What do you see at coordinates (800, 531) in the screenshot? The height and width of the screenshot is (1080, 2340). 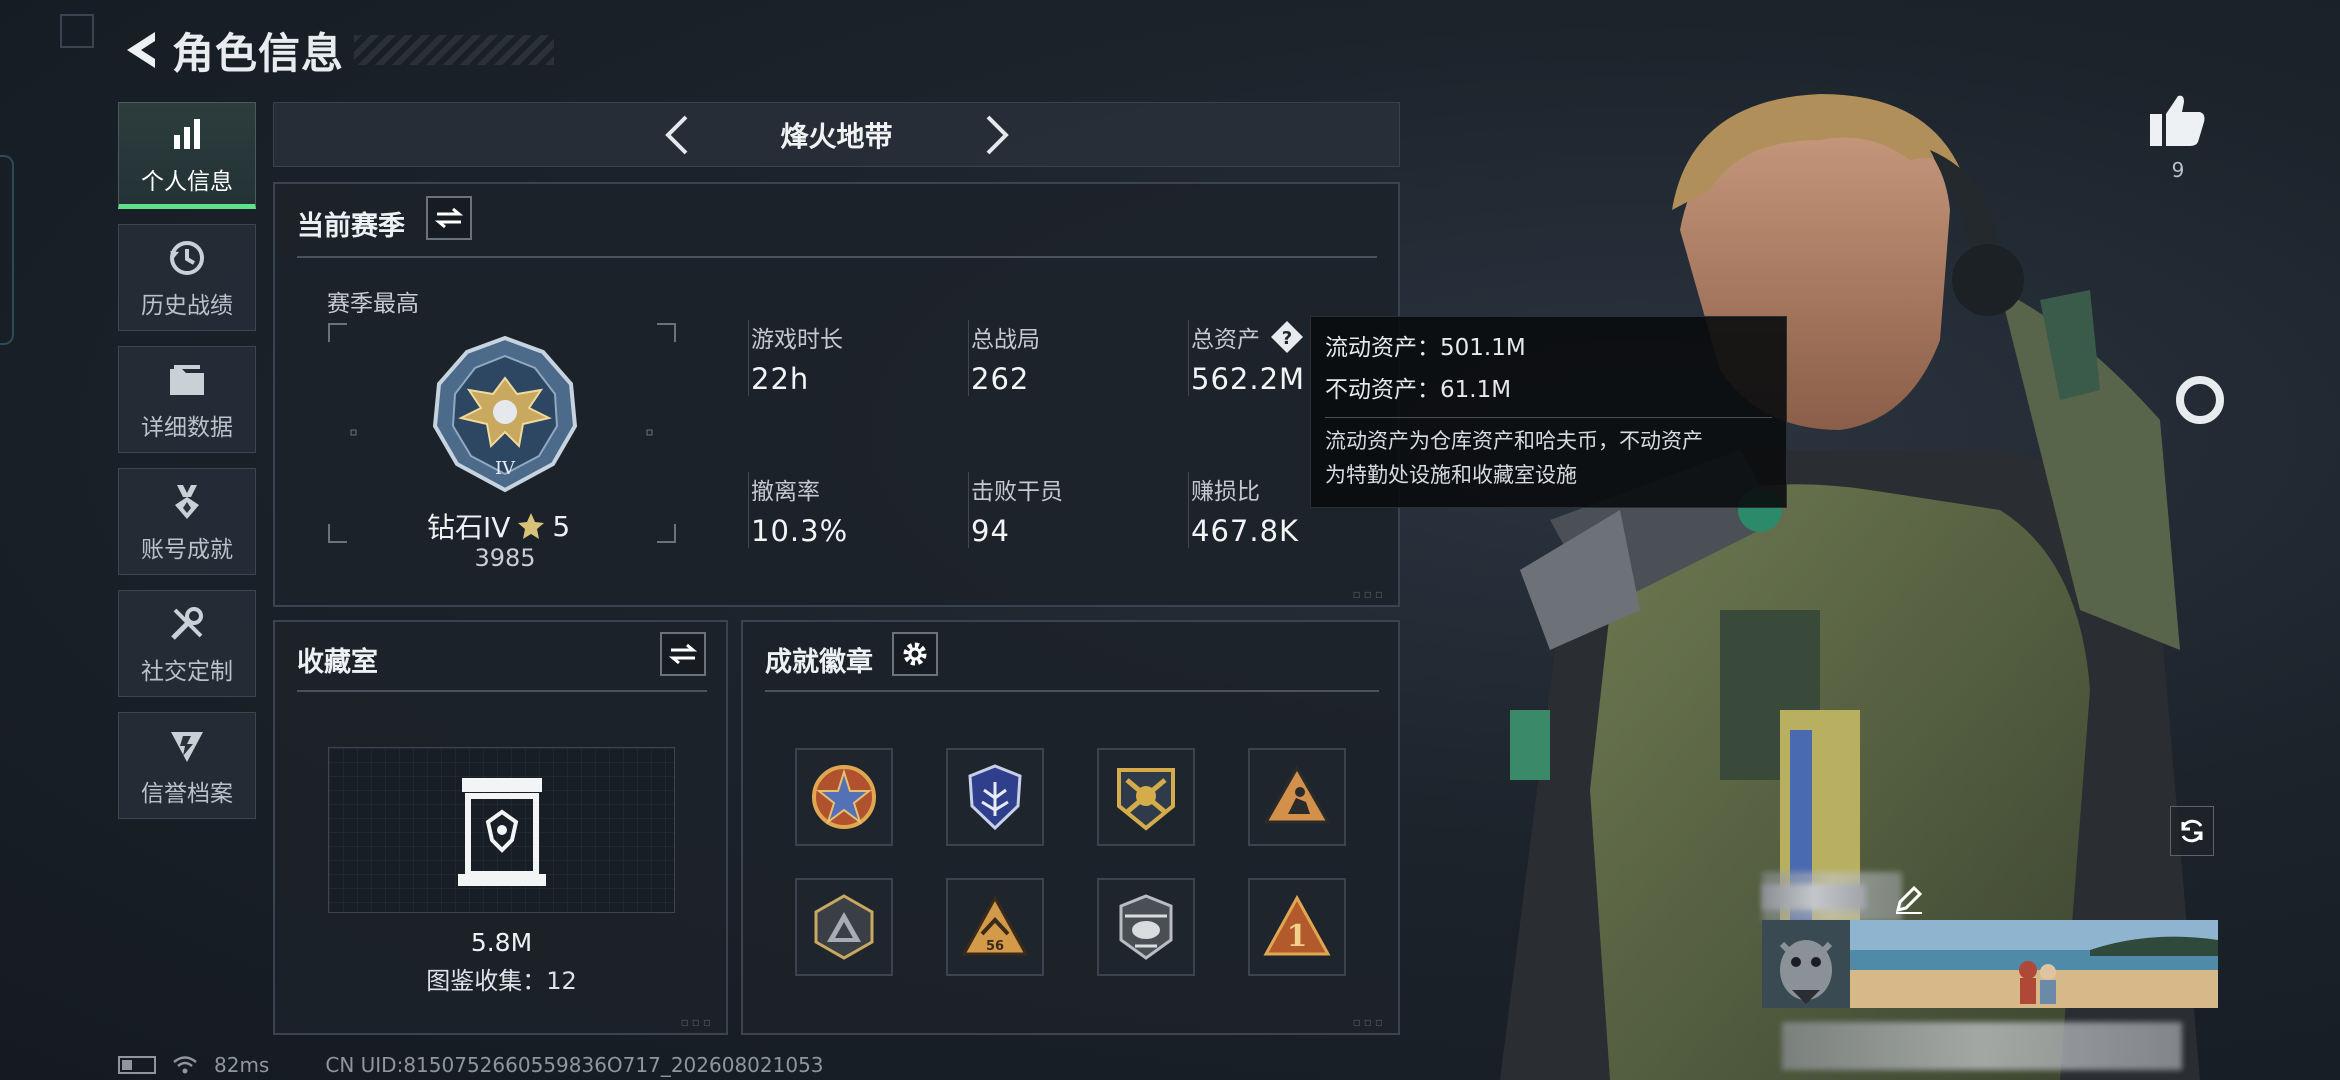 I see `stat-value: 10.3%` at bounding box center [800, 531].